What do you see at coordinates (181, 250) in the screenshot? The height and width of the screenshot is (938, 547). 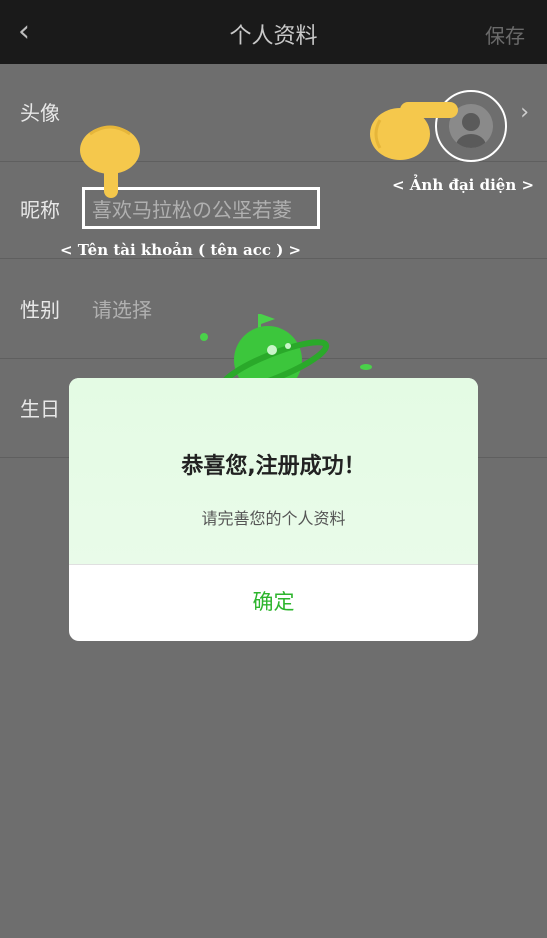 I see `account-annotation: < Tên tài khoản ( tên acc ) >` at bounding box center [181, 250].